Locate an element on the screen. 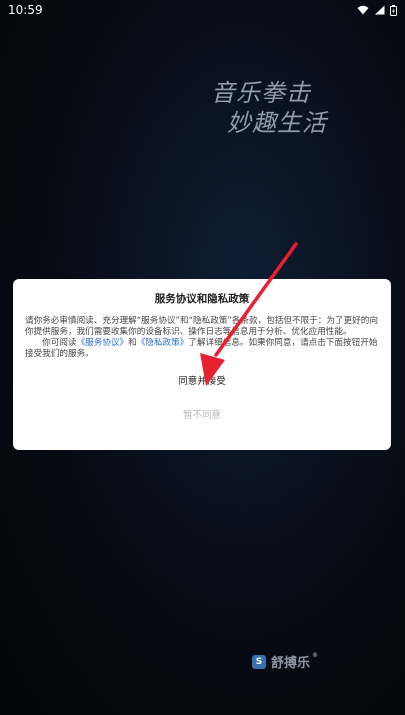 This screenshot has width=405, height=715. decline-button: 暂不同意 is located at coordinates (202, 414).